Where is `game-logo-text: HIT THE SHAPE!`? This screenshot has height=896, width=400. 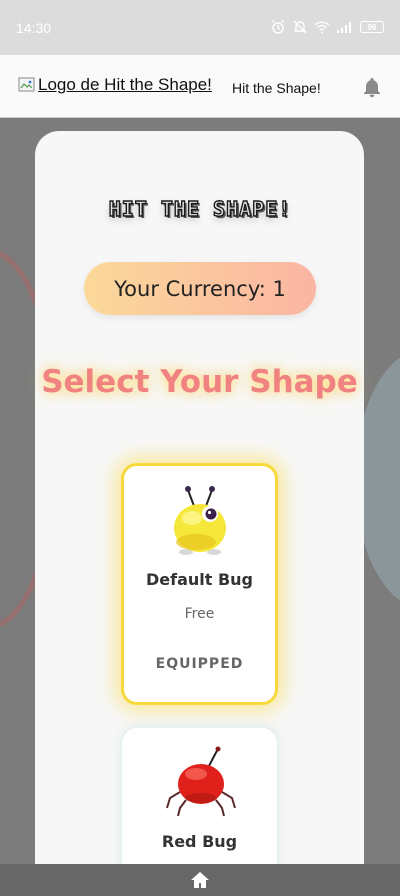
game-logo-text: HIT THE SHAPE! is located at coordinates (200, 208).